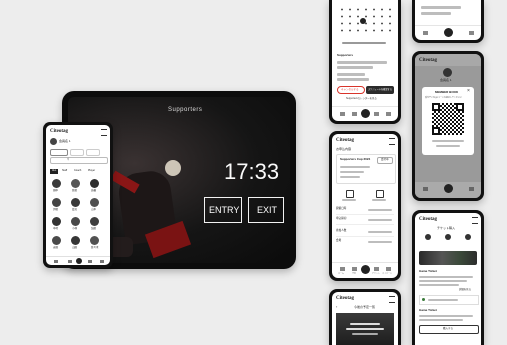  Describe the element at coordinates (223, 210) in the screenshot. I see `entry-button: ENTRY` at that location.